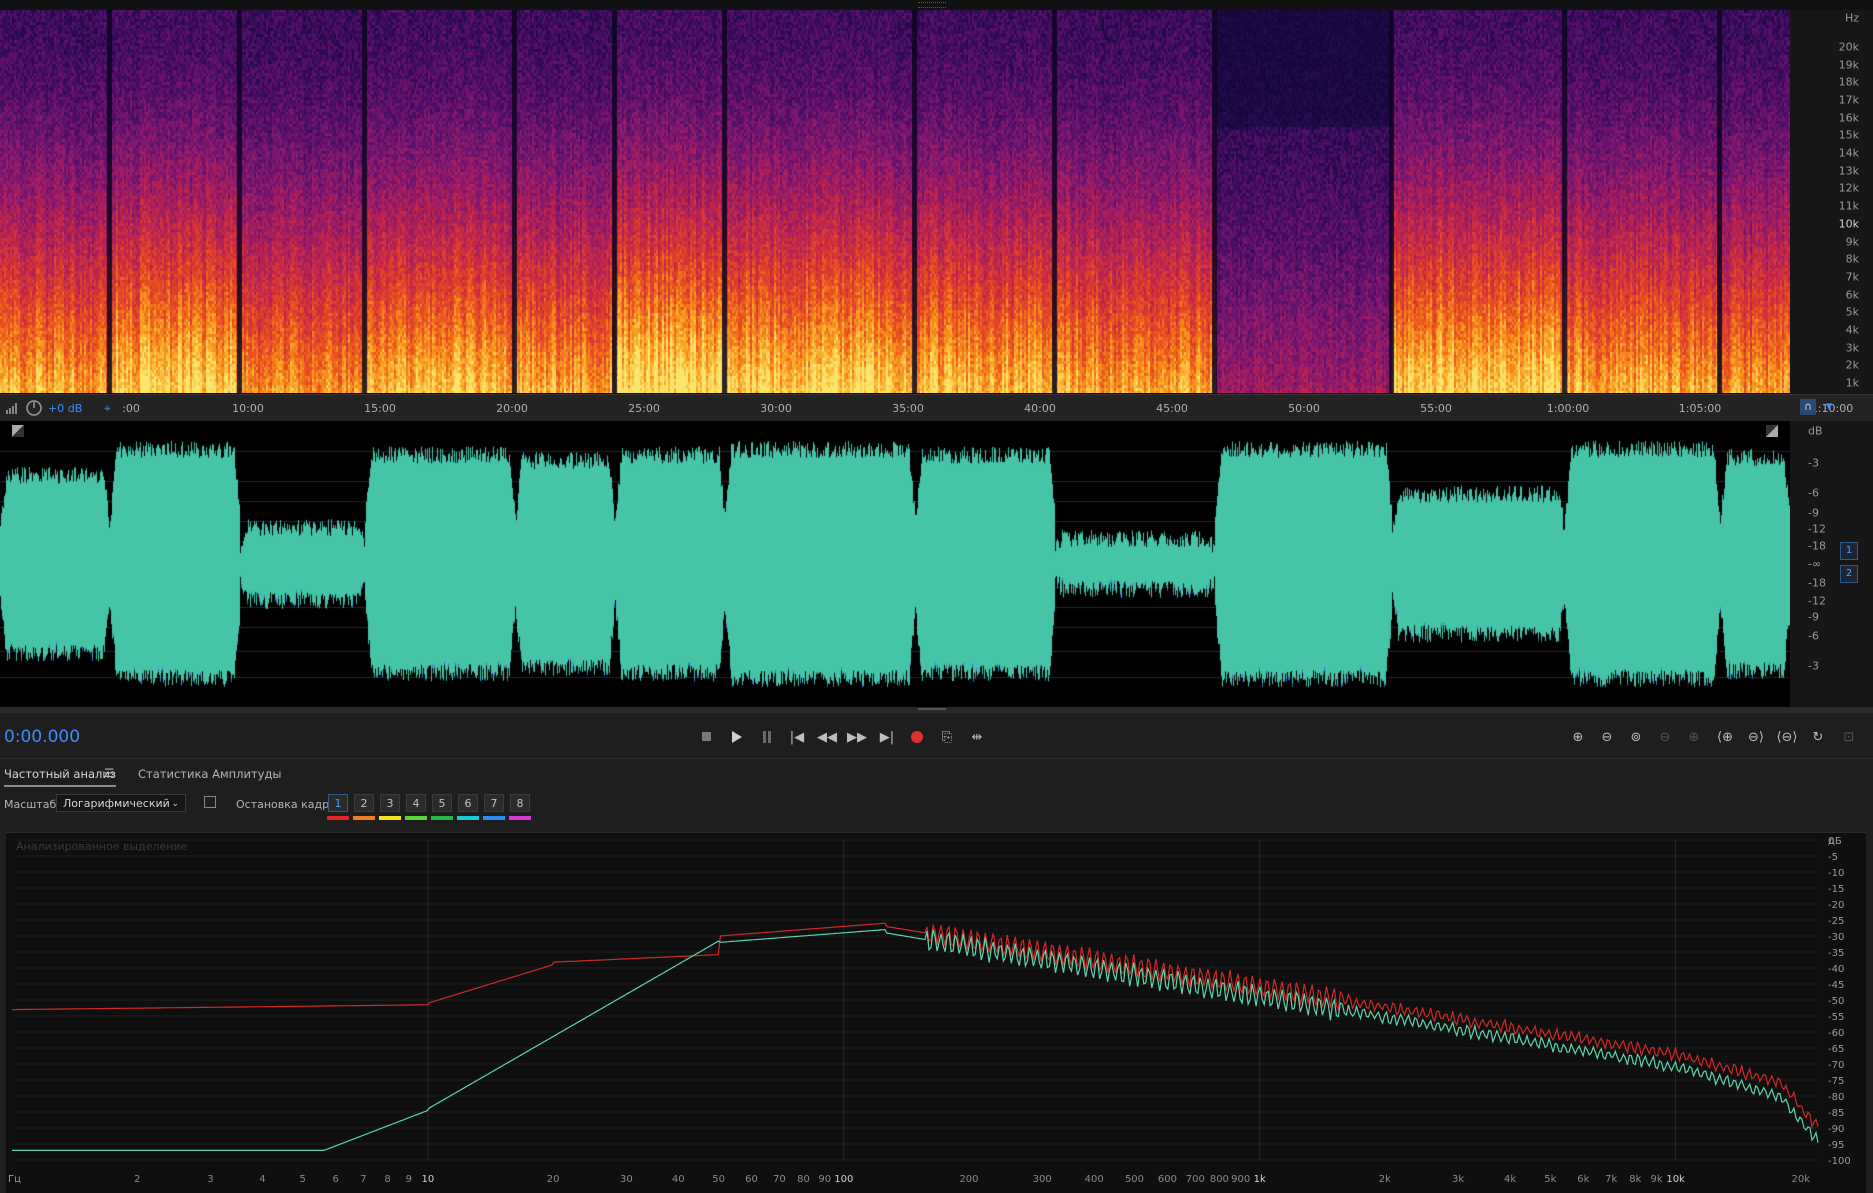  Describe the element at coordinates (442, 818) in the screenshot. I see `frame-color-swatch` at that location.